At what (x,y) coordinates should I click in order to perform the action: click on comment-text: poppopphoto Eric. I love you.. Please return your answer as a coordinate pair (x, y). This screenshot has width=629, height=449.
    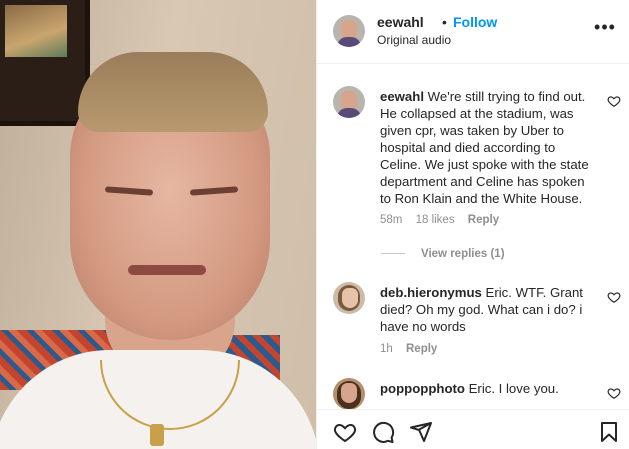
    Looking at the image, I should click on (487, 388).